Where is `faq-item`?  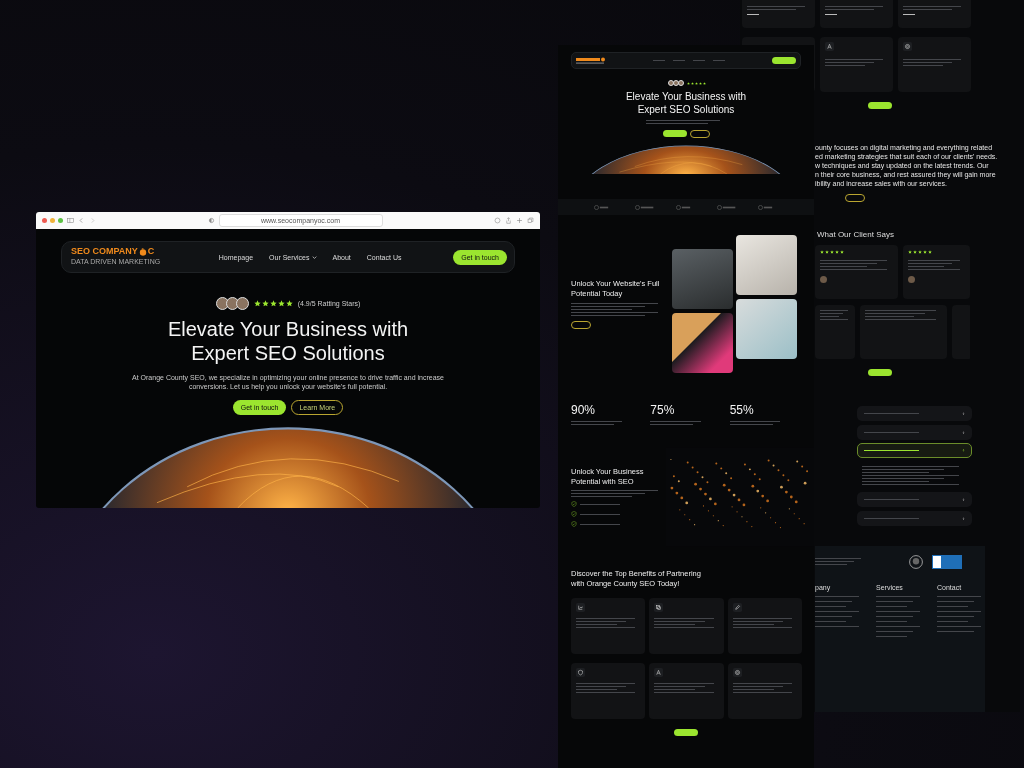 faq-item is located at coordinates (914, 451).